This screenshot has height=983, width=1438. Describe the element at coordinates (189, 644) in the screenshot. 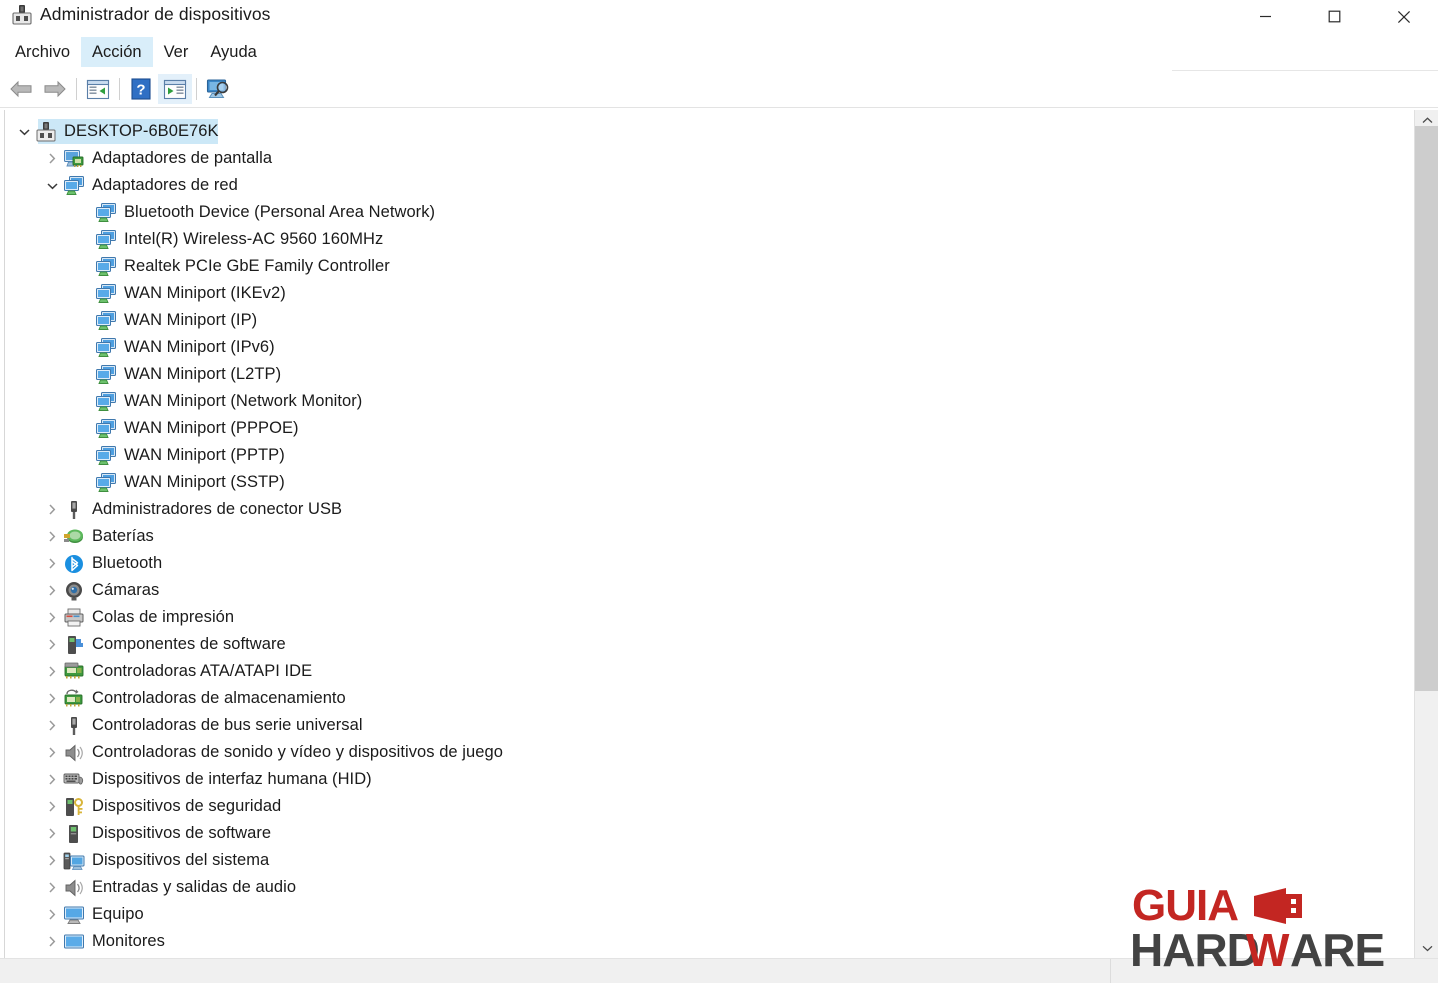

I see `tree-item-label: Componentes de software` at that location.